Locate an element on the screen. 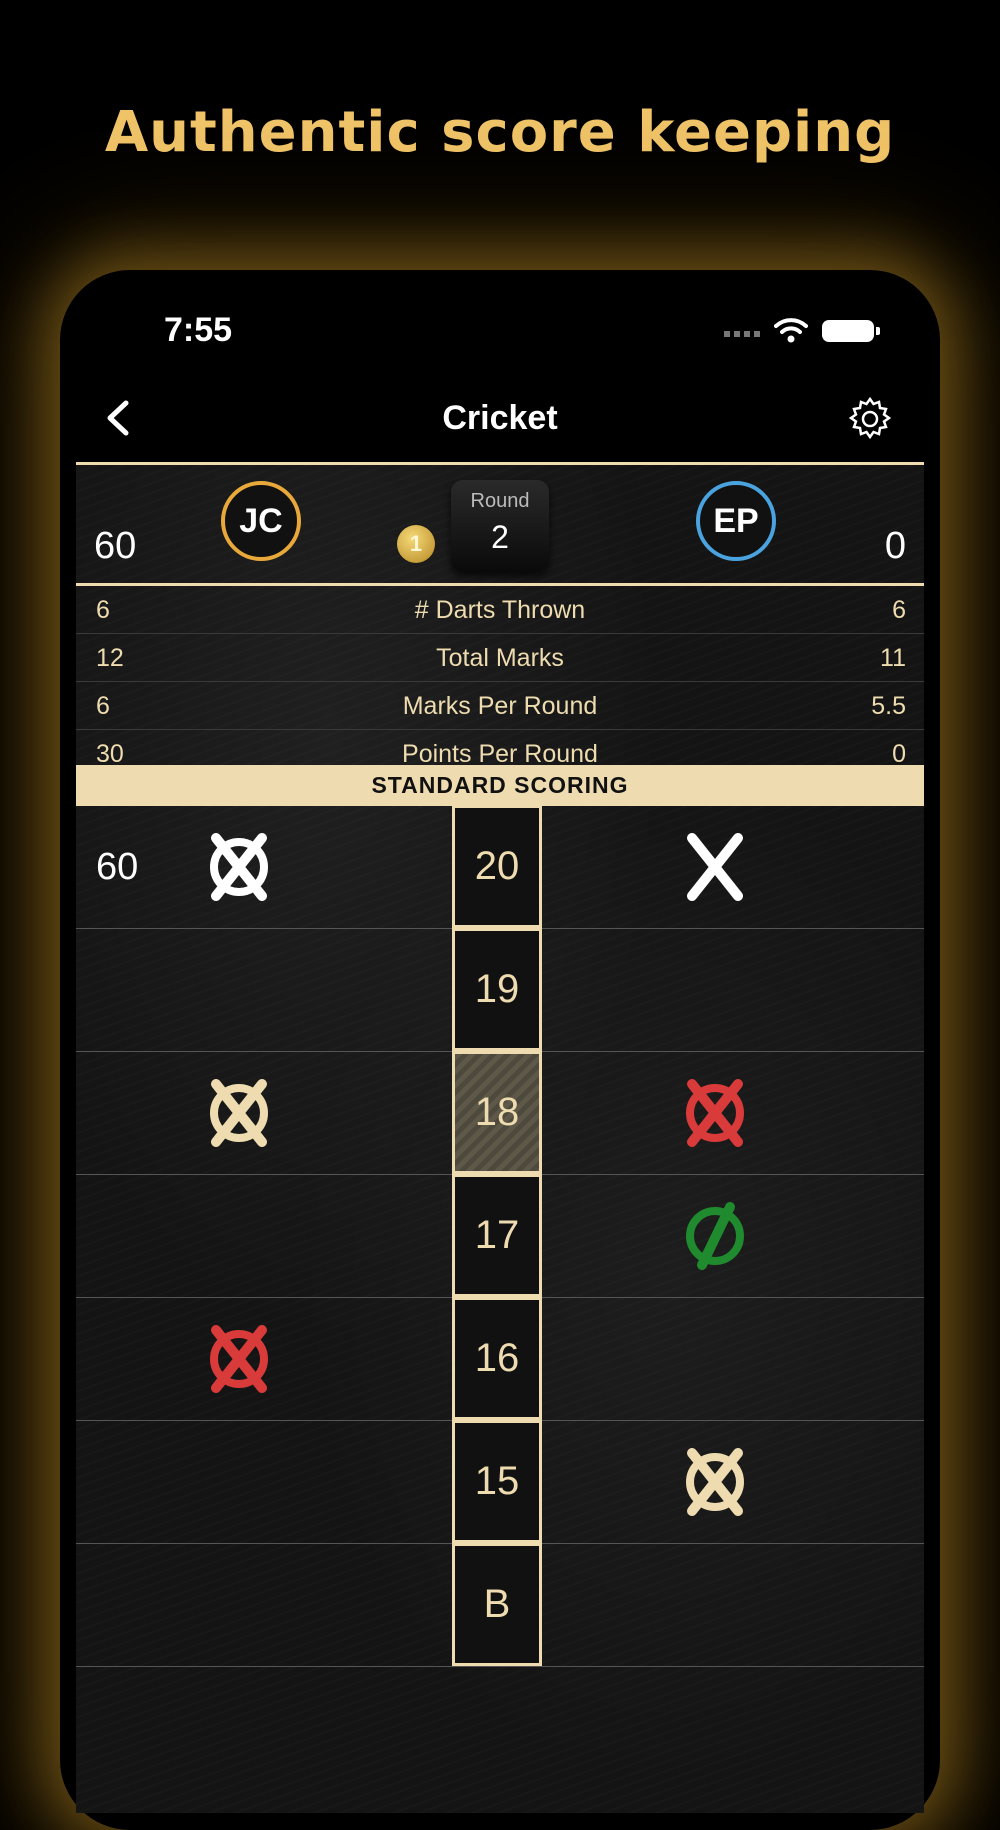 This screenshot has width=1000, height=1830. target-row: 15 is located at coordinates (500, 1482).